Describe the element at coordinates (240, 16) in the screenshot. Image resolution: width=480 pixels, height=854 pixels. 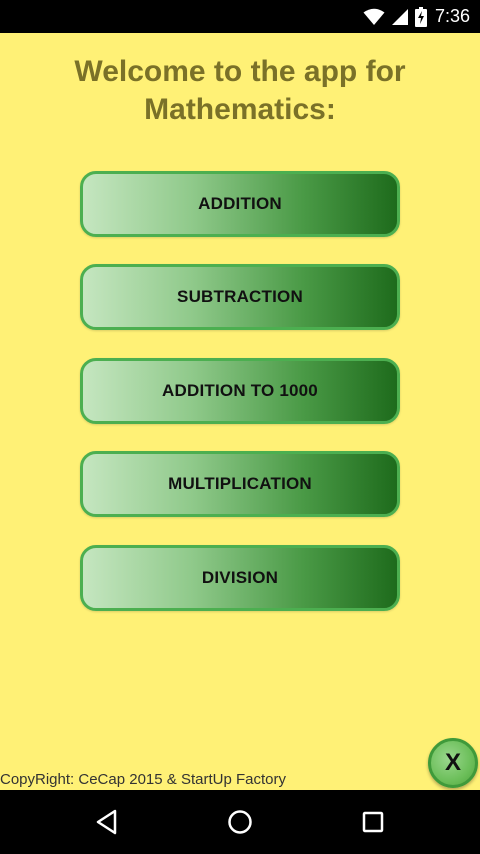
I see `status-bar: 7:36` at that location.